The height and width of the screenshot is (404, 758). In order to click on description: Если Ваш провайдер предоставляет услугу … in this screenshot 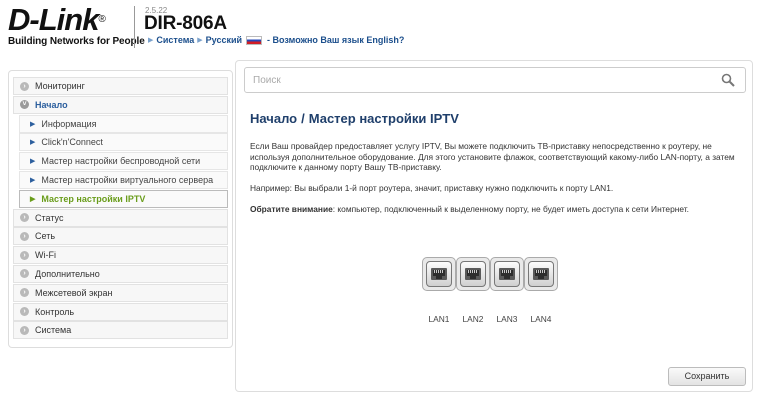, I will do `click(497, 183)`.